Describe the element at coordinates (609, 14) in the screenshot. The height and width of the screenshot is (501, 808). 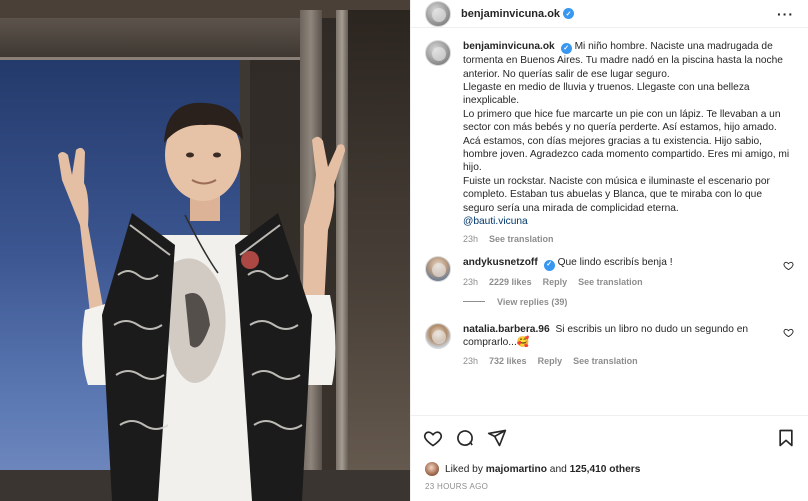
I see `post-header: benjaminvicuna.ok ✓ ···` at that location.